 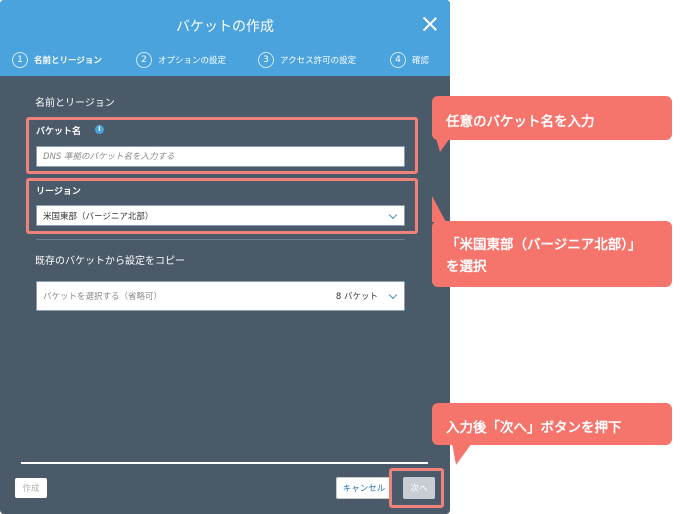 I want to click on create-button: 作成, so click(x=31, y=488).